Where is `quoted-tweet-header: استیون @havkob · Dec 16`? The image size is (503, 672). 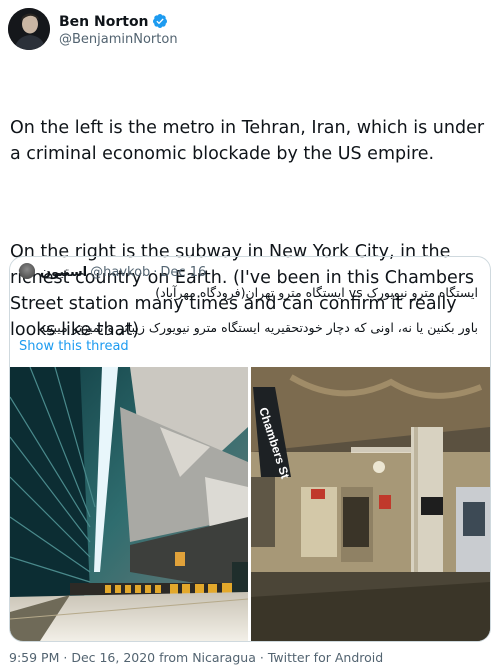
quoted-tweet-header: استیون @havkob · Dec 16 is located at coordinates (112, 273).